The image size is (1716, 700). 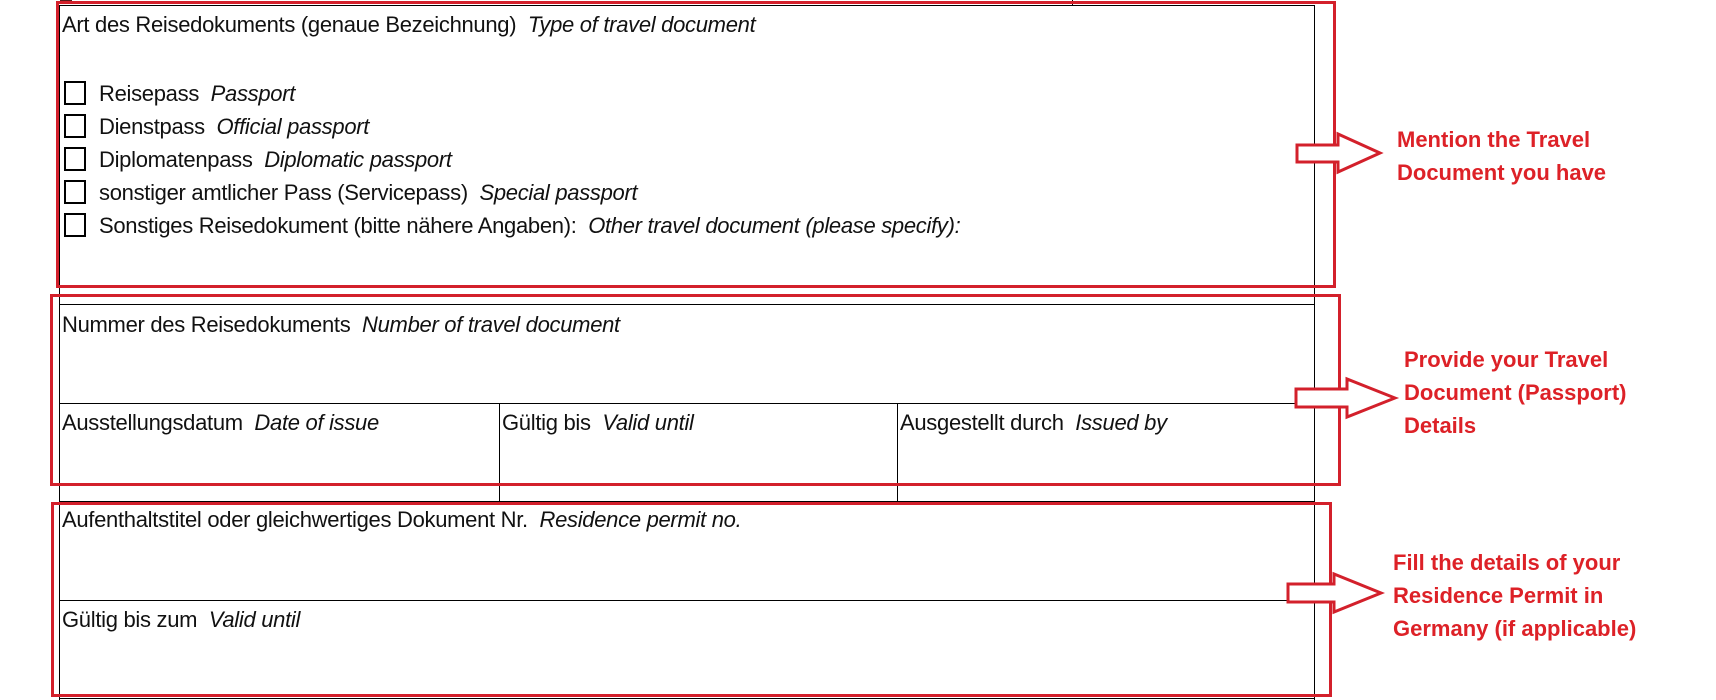 I want to click on annotation-line: Residence Permit in, so click(x=1498, y=595).